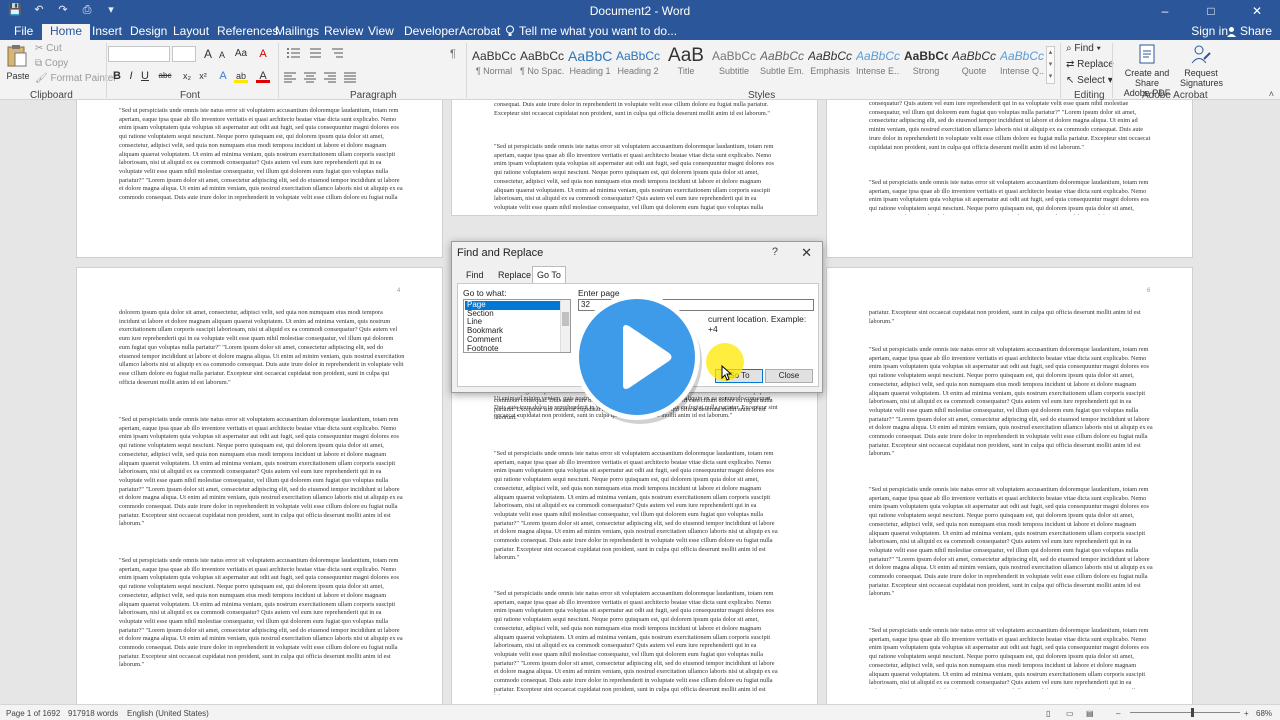  What do you see at coordinates (453, 54) in the screenshot?
I see `show-marks-button: ¶` at bounding box center [453, 54].